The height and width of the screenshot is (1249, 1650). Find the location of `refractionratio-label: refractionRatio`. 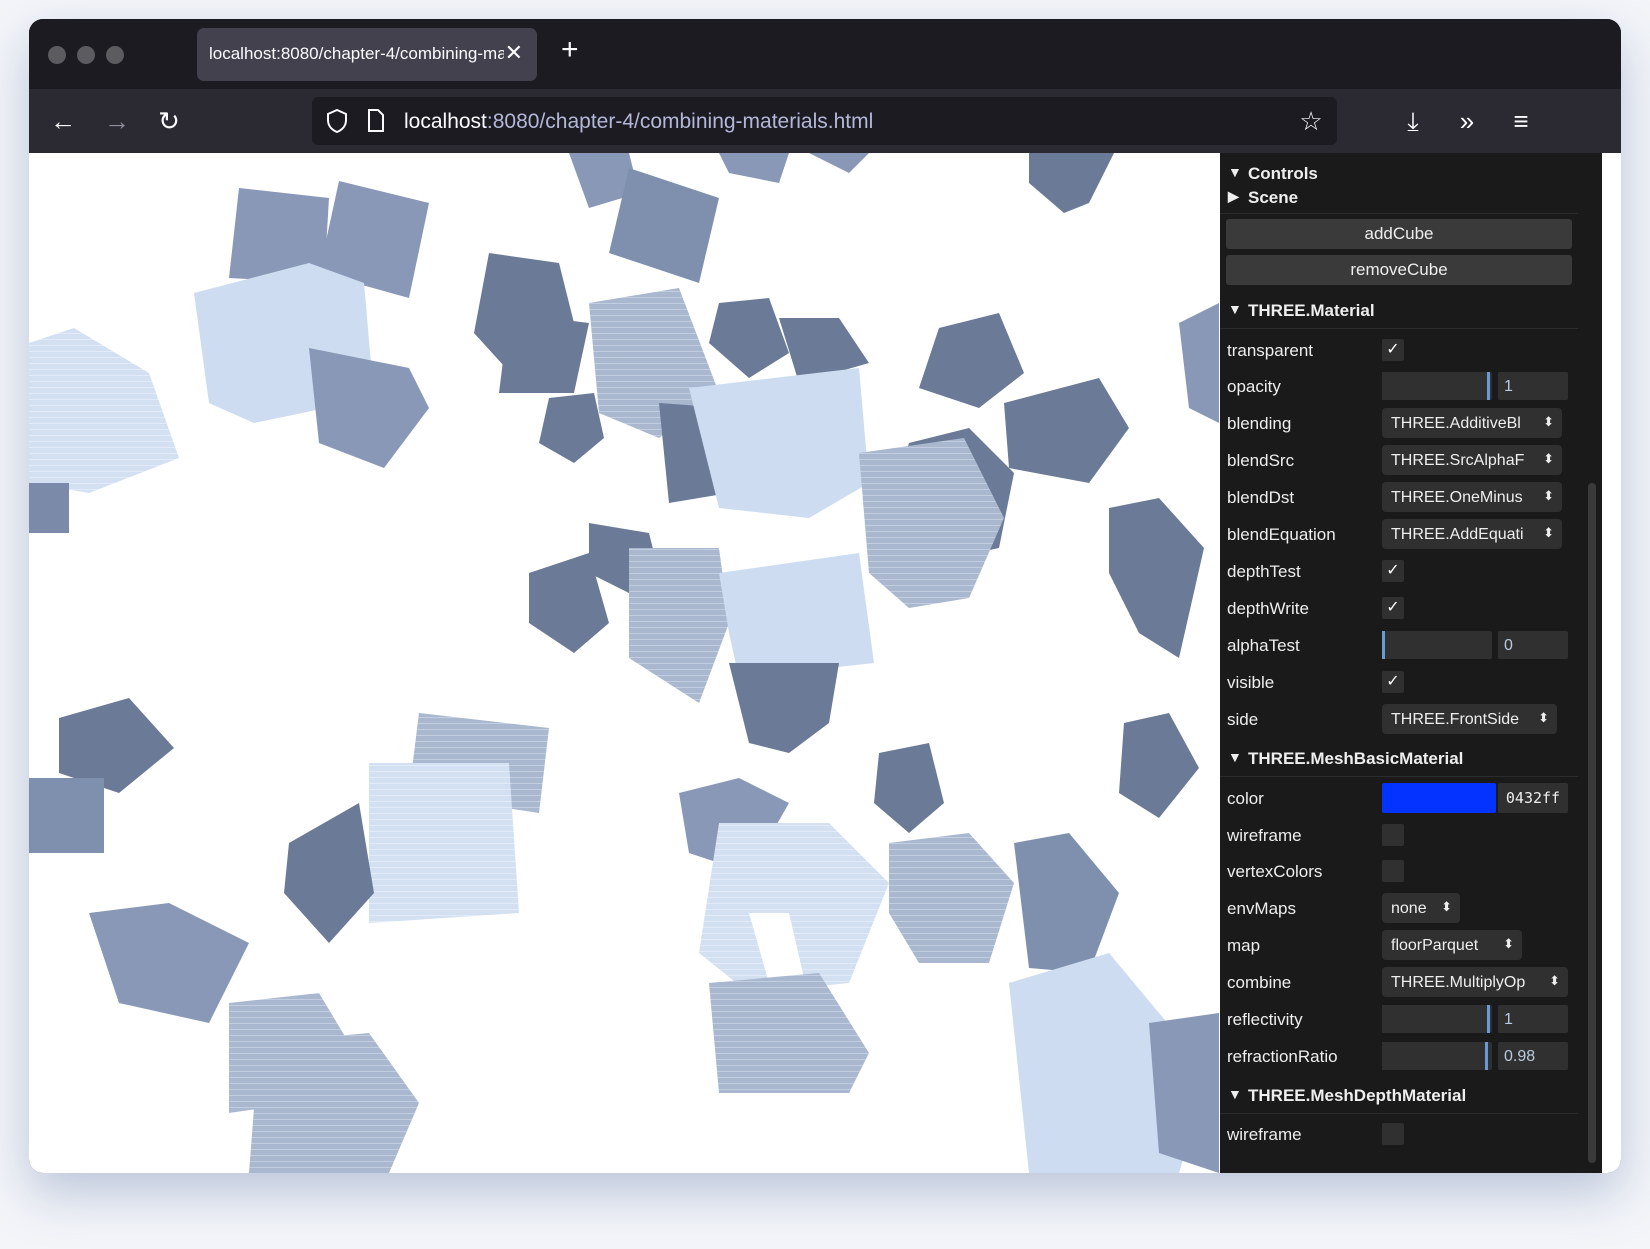

refractionratio-label: refractionRatio is located at coordinates (1282, 1056).